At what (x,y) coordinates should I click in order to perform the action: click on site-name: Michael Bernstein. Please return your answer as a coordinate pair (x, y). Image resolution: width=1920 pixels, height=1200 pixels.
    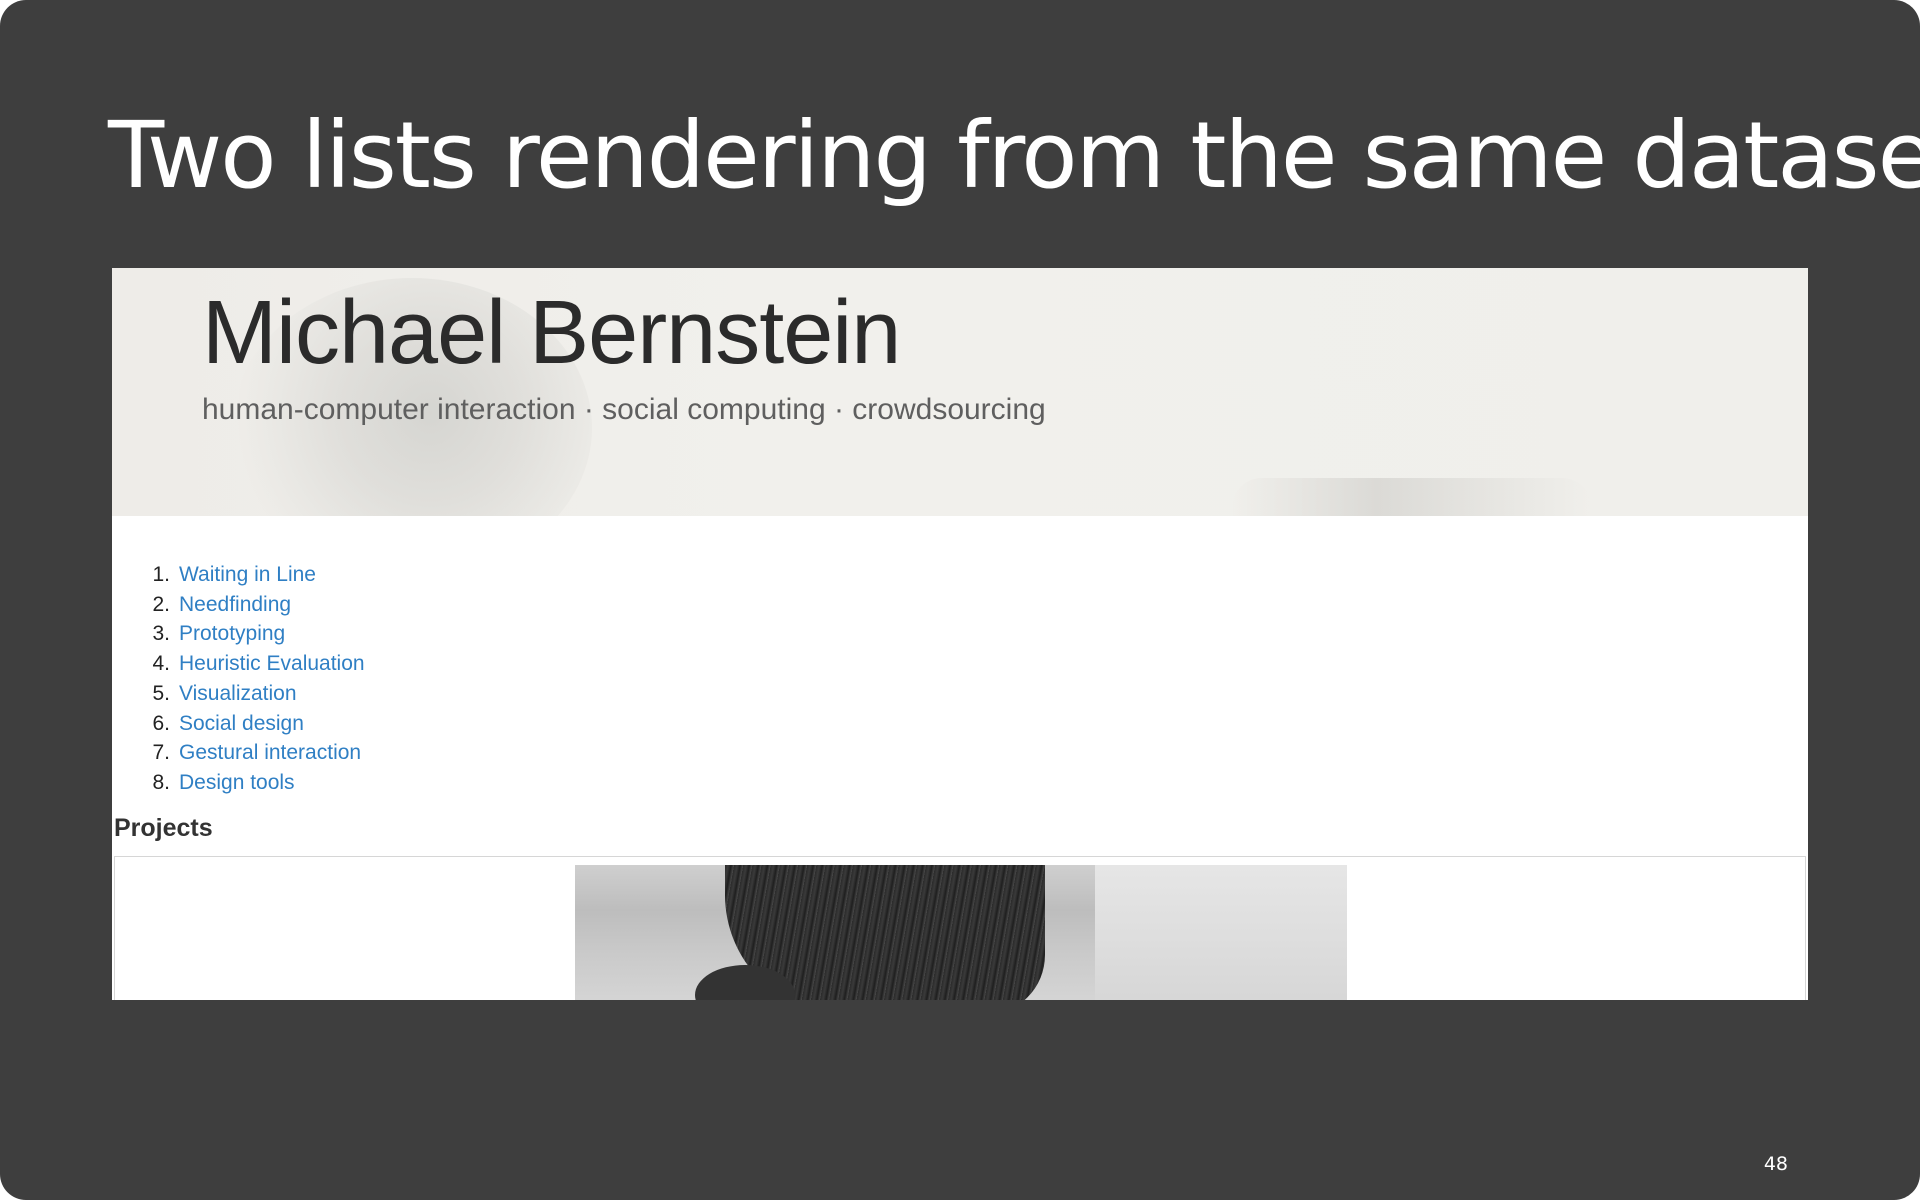
    Looking at the image, I should click on (551, 333).